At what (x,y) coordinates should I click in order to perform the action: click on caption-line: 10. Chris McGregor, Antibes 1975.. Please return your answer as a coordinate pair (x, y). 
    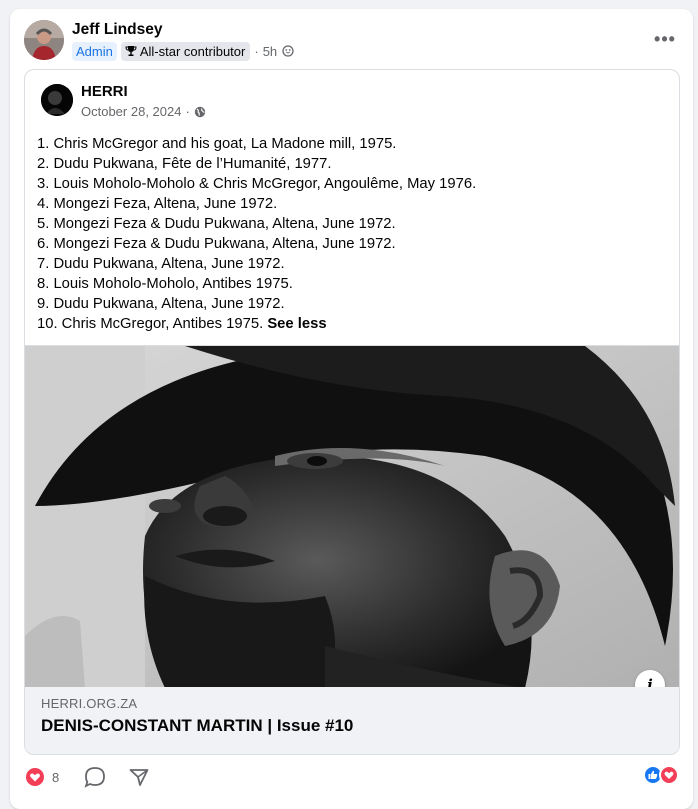
    Looking at the image, I should click on (150, 324).